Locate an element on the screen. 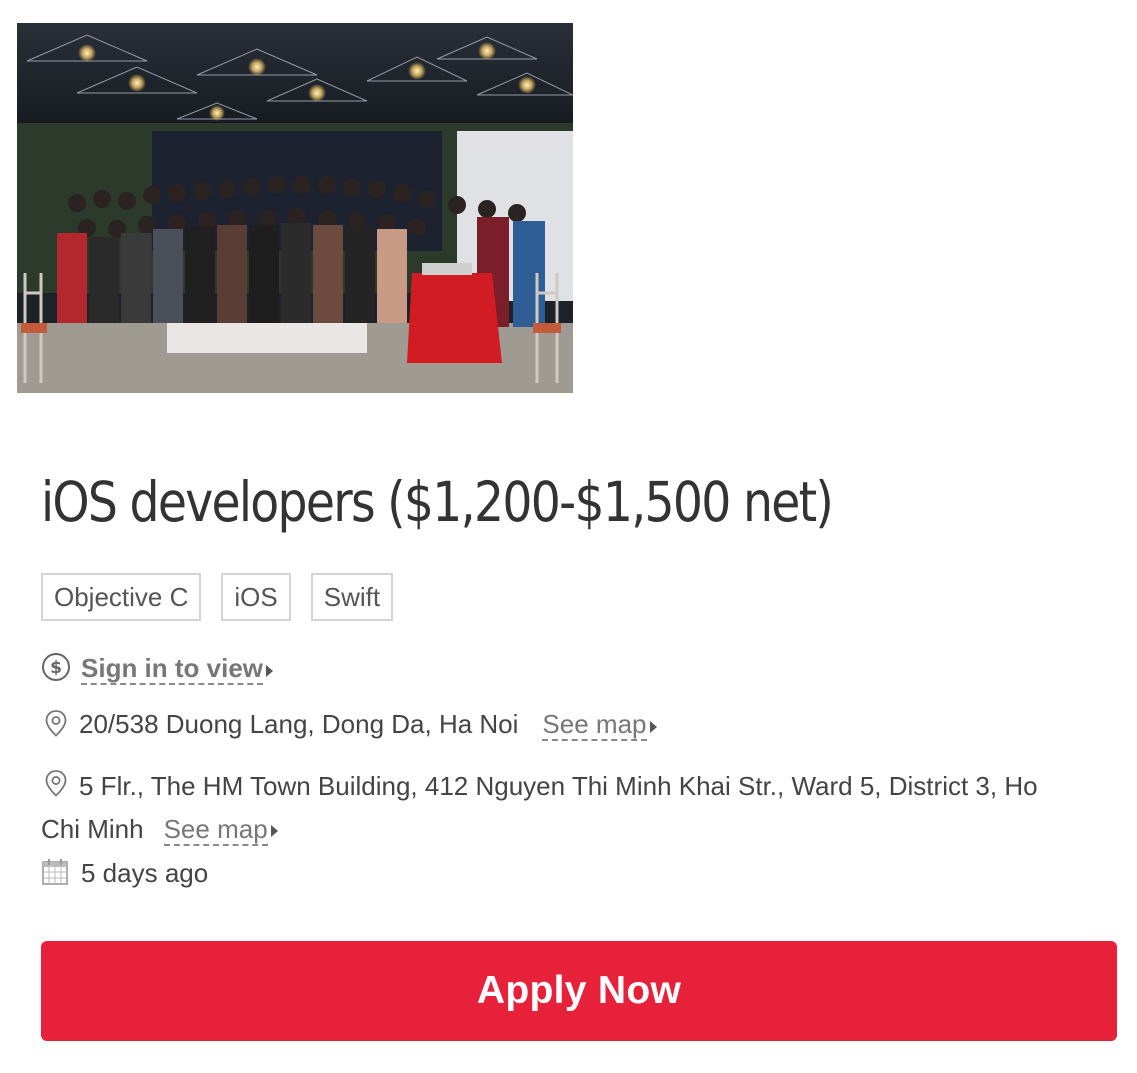  calendar-icon is located at coordinates (55, 875).